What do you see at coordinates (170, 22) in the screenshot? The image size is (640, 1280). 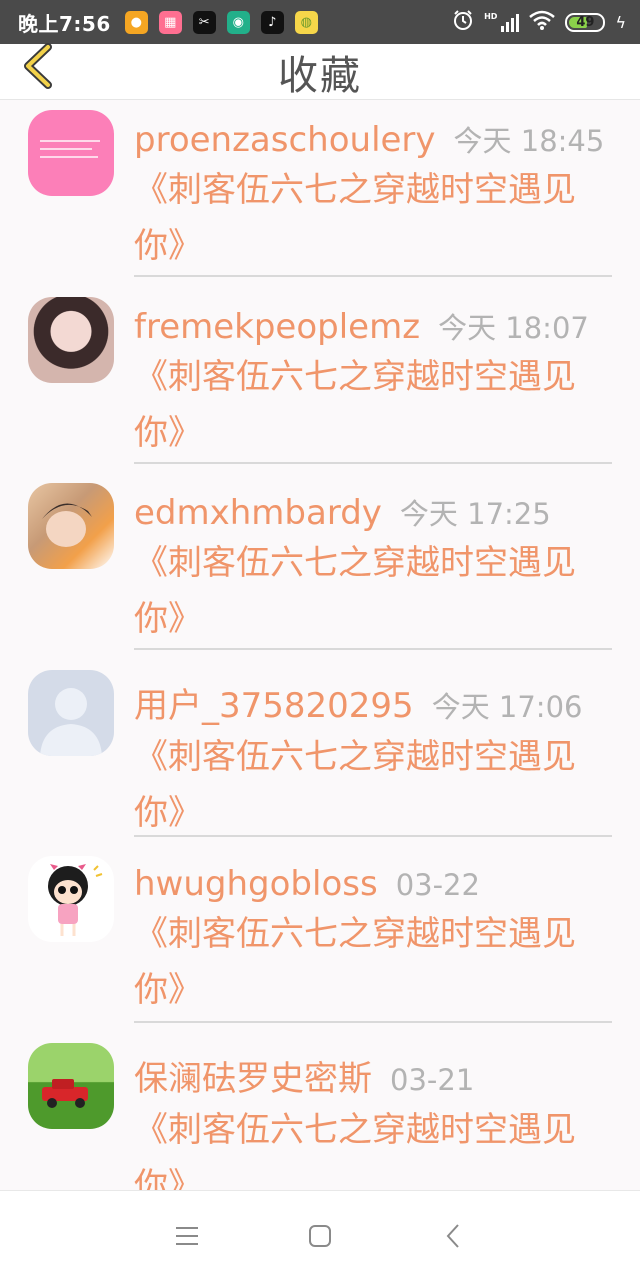 I see `game-center-icon: ▦` at bounding box center [170, 22].